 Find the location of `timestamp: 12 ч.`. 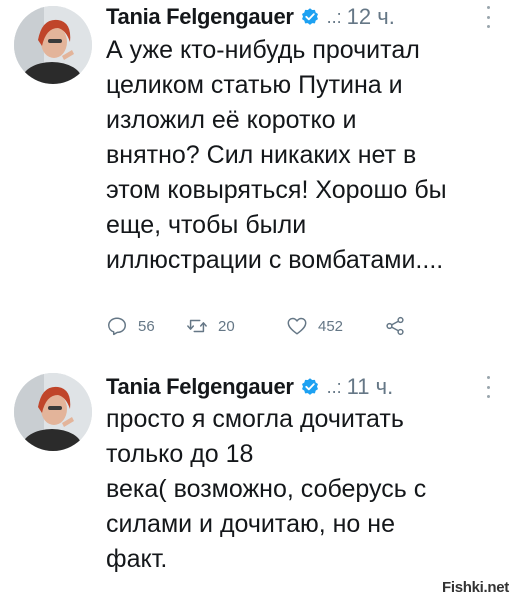

timestamp: 12 ч. is located at coordinates (371, 17).